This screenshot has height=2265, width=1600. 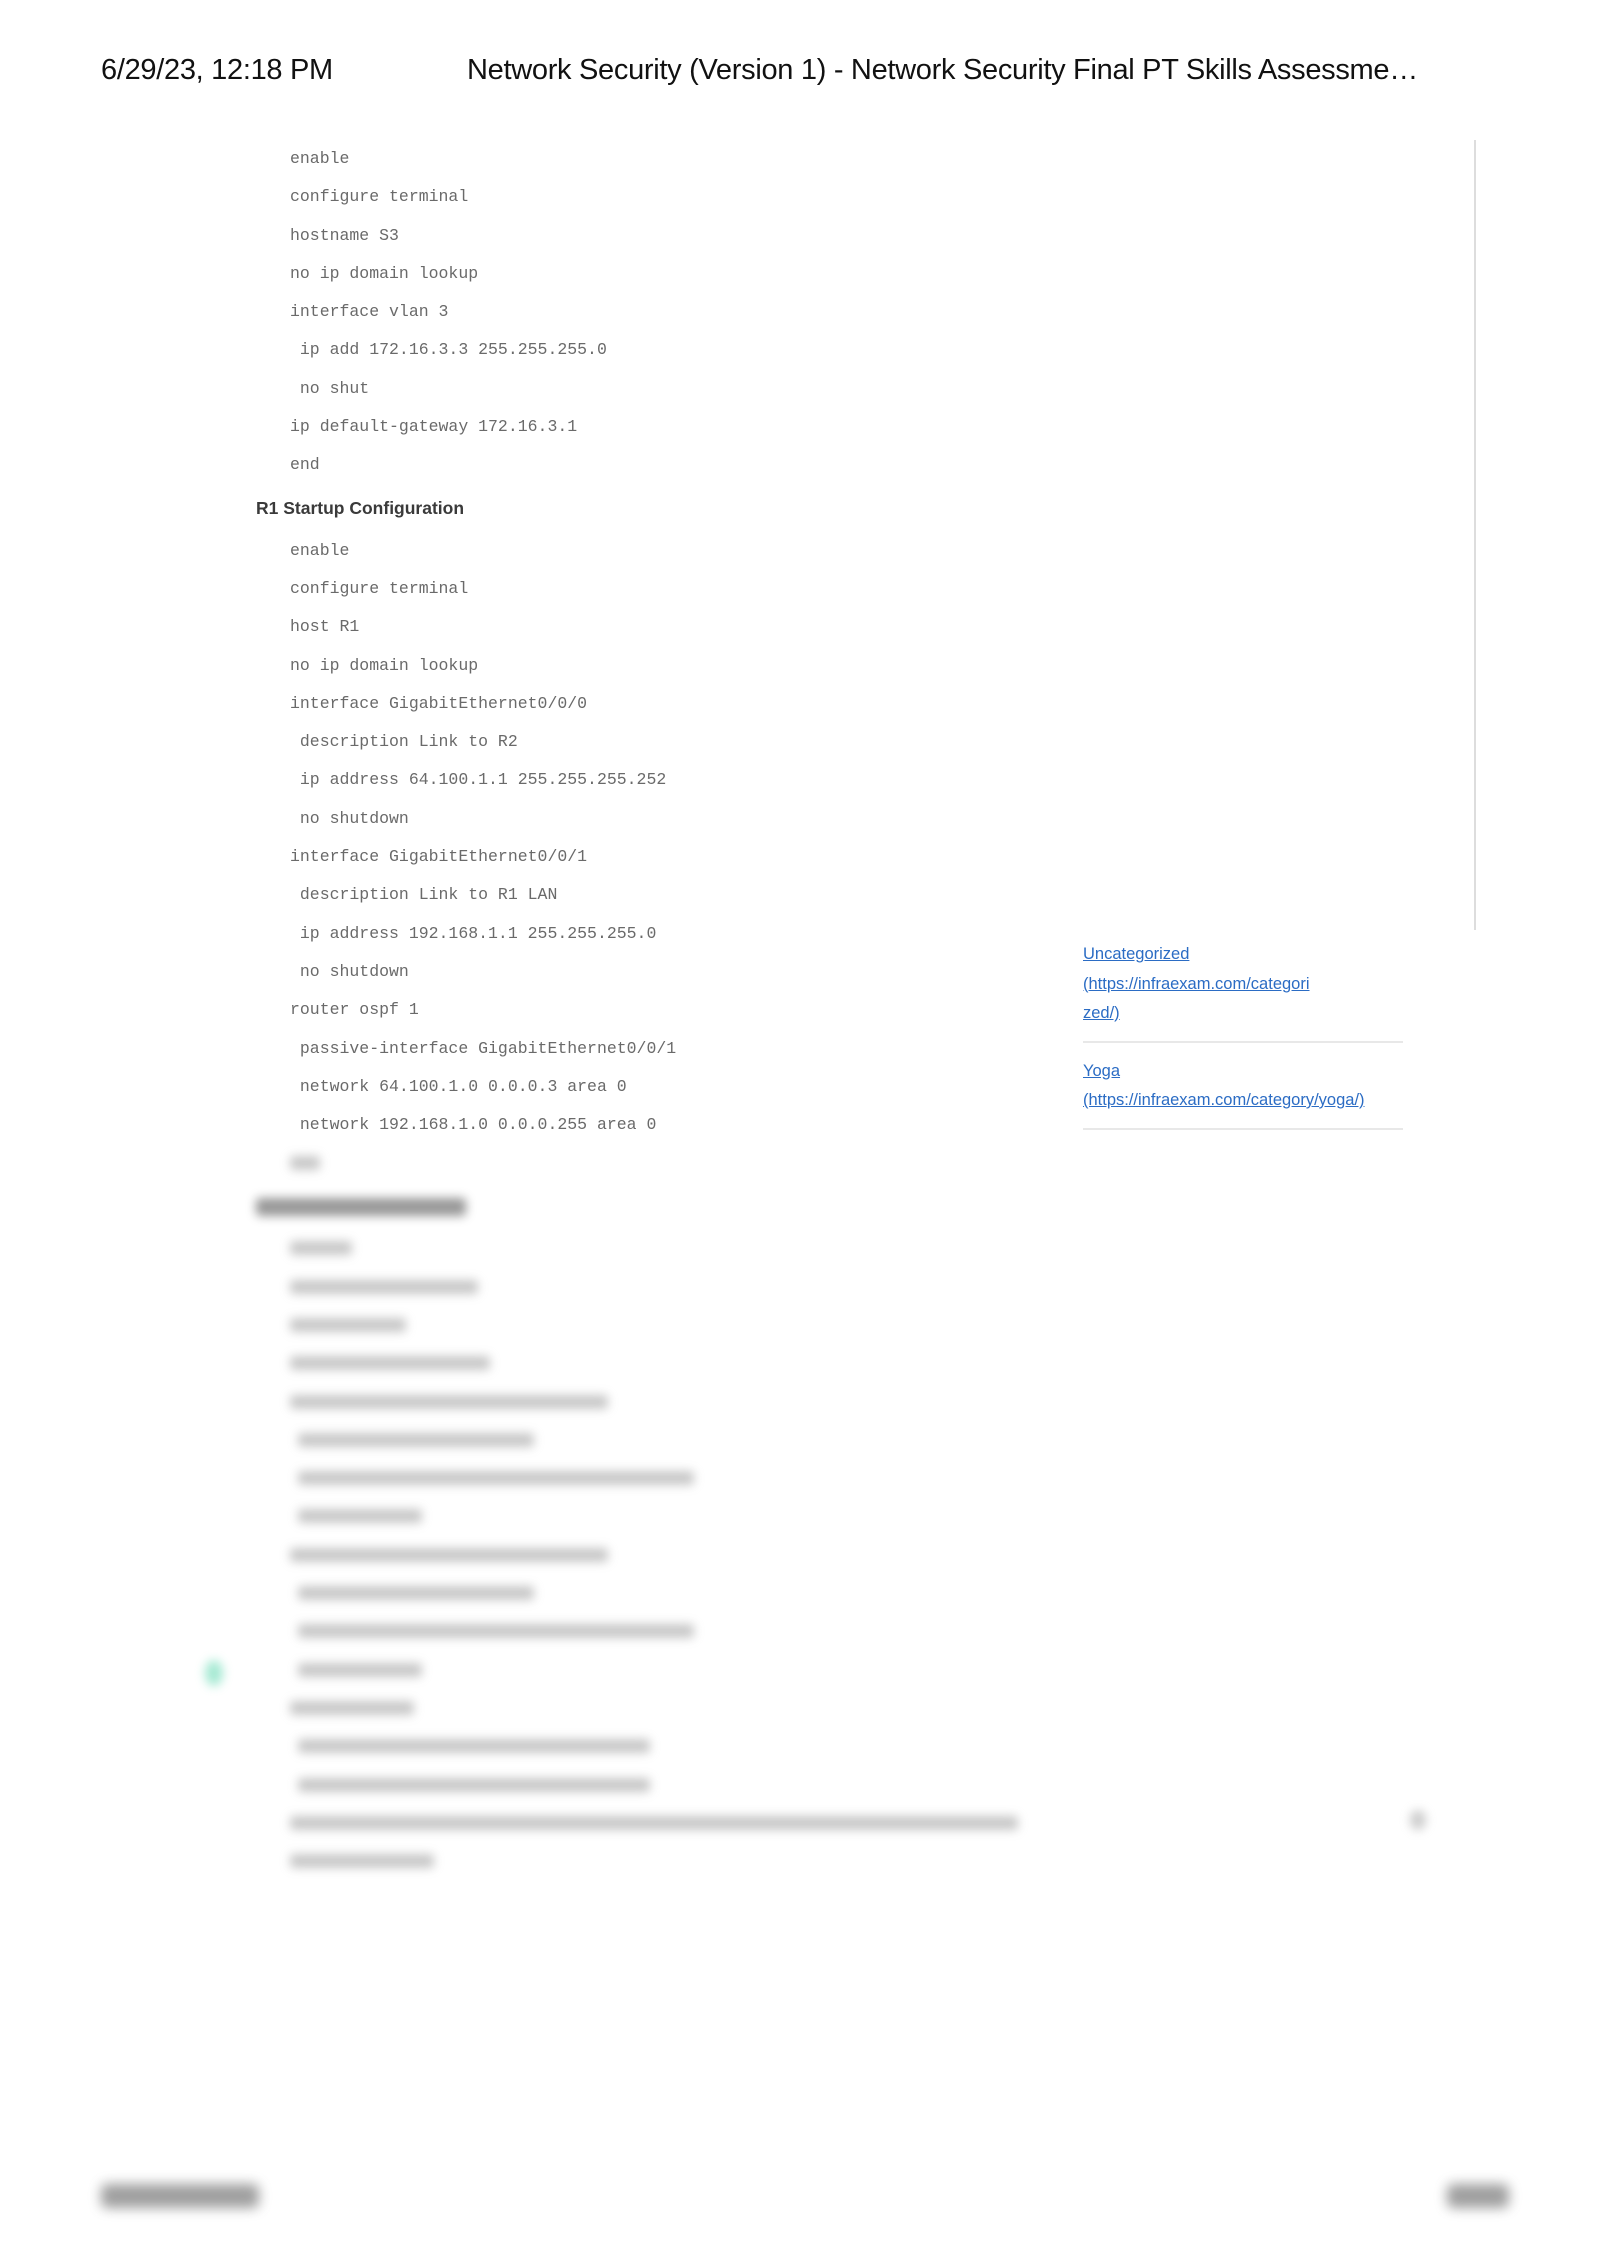 I want to click on r1-config-heading: R1 Startup Configuration, so click(x=360, y=507).